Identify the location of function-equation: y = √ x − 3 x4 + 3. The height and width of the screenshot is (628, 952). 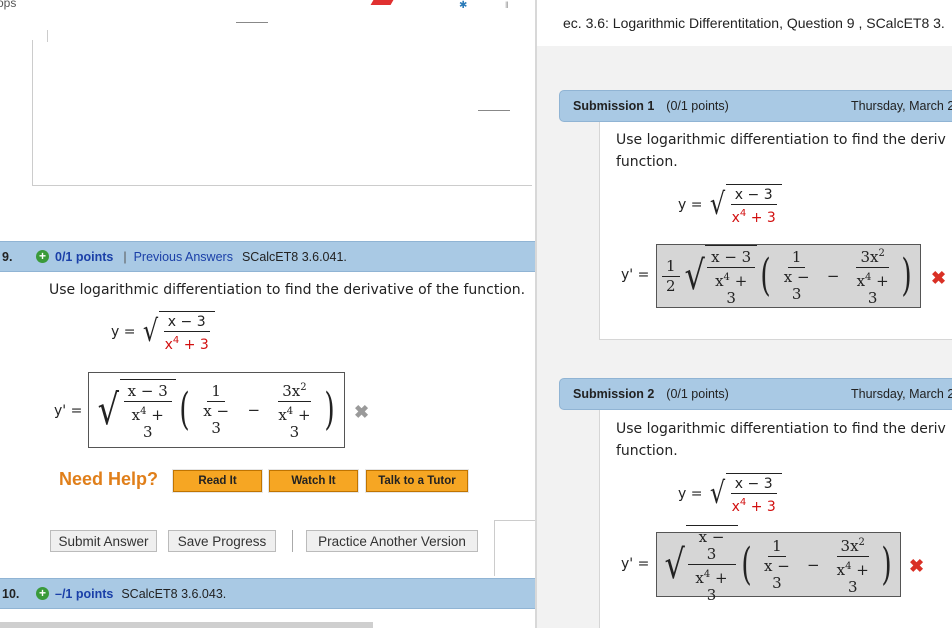
(163, 332).